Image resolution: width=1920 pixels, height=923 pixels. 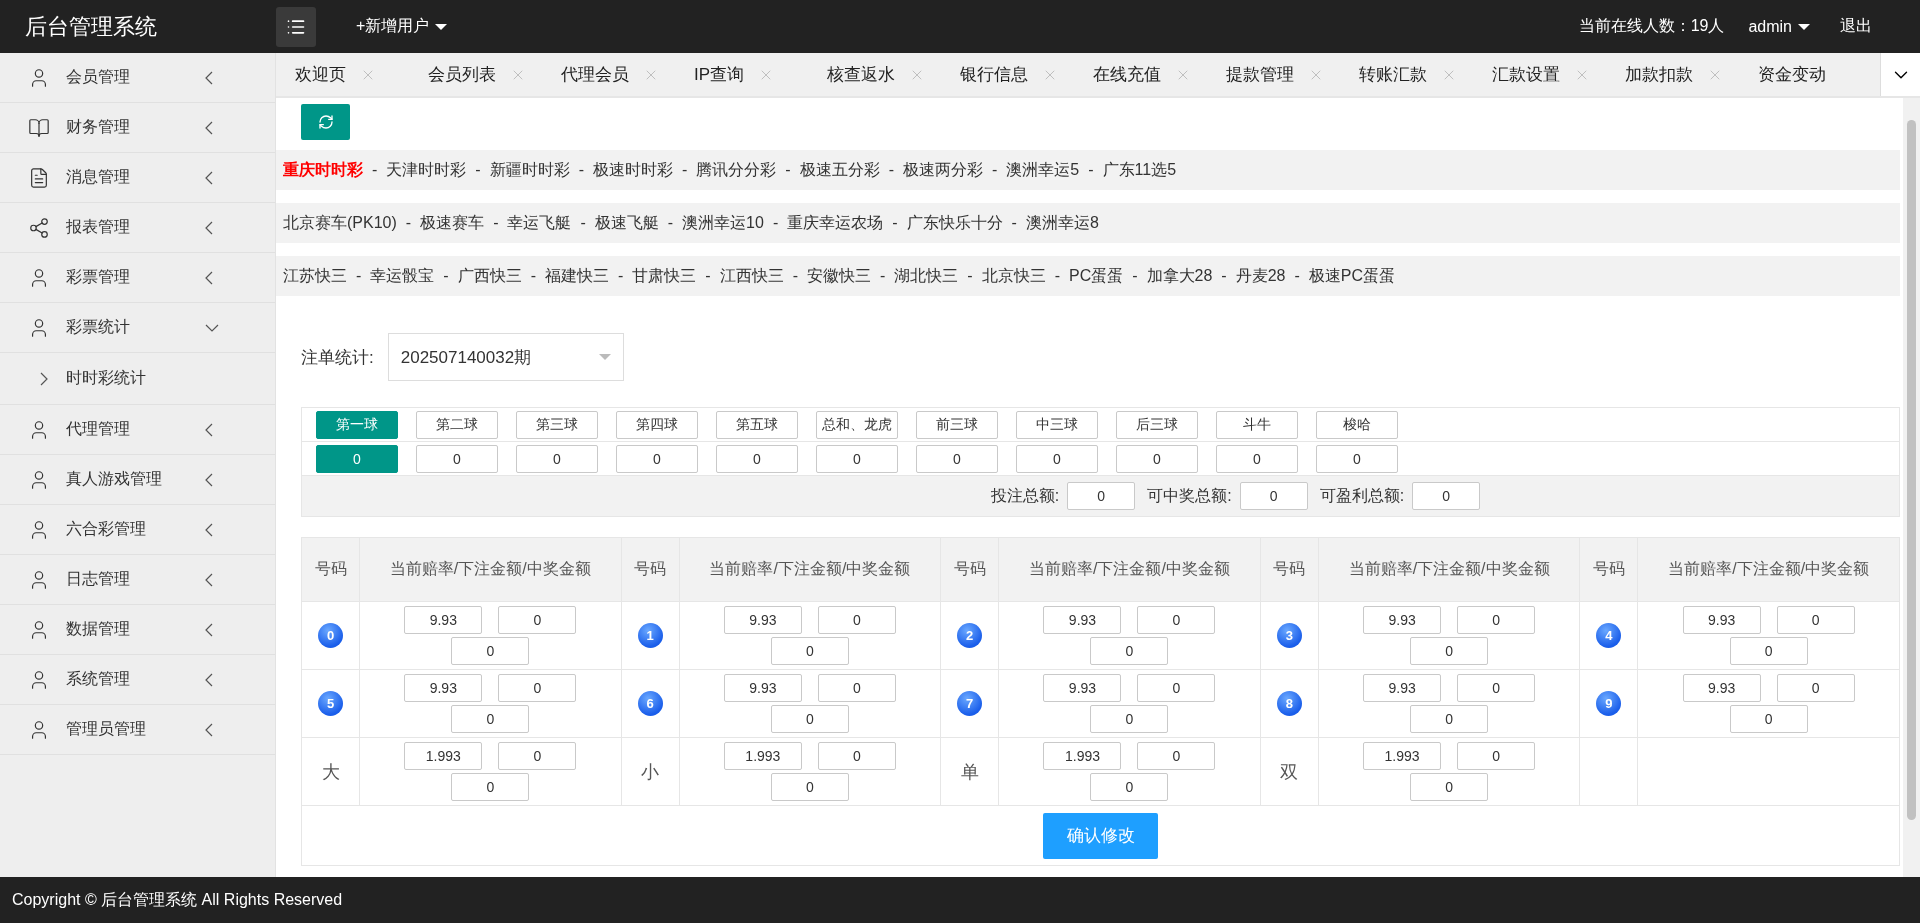 What do you see at coordinates (926, 276) in the screenshot?
I see `lottery-link: 湖北快三` at bounding box center [926, 276].